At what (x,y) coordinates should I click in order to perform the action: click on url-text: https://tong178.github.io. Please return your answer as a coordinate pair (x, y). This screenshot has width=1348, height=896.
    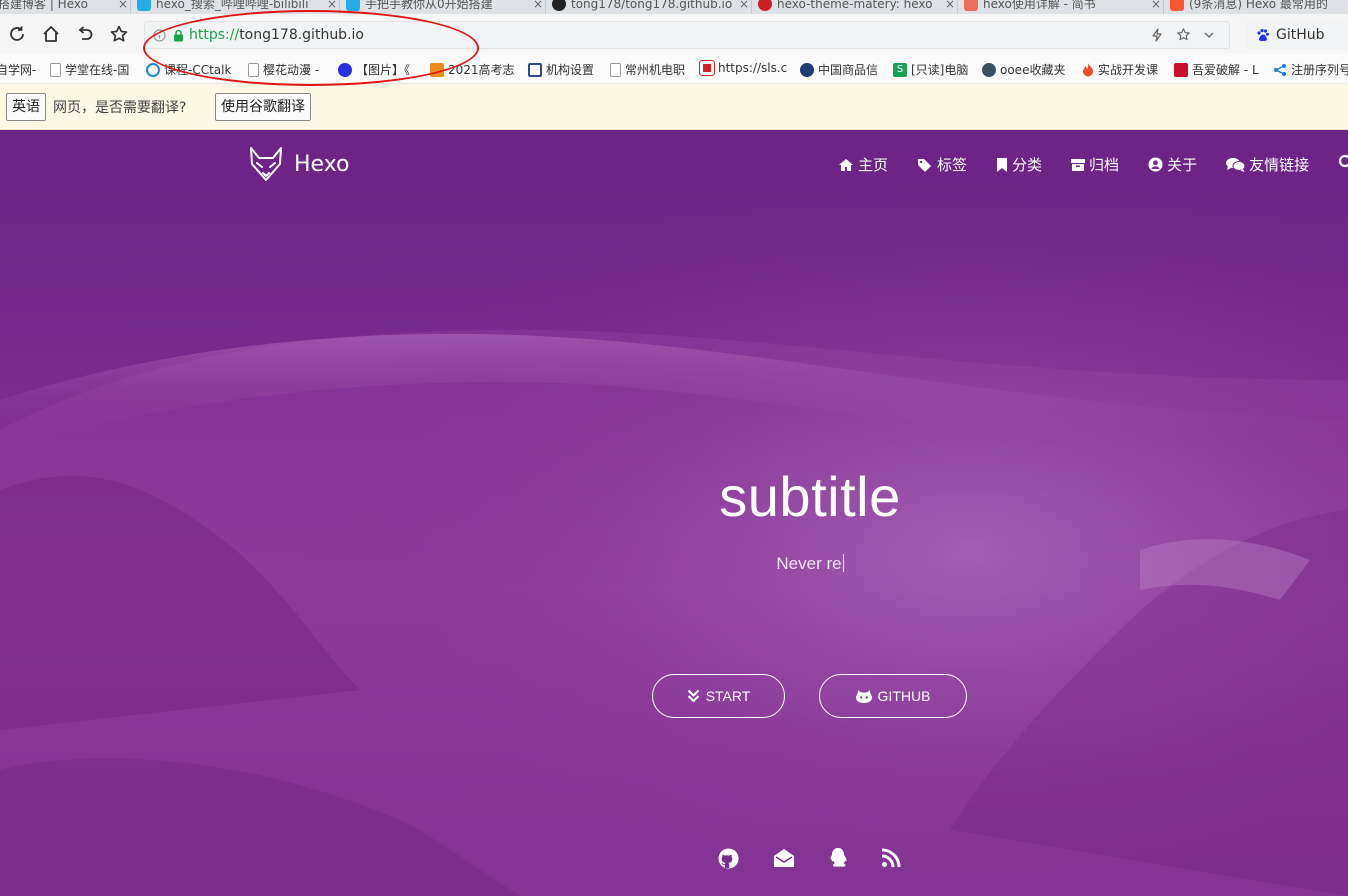
    Looking at the image, I should click on (276, 35).